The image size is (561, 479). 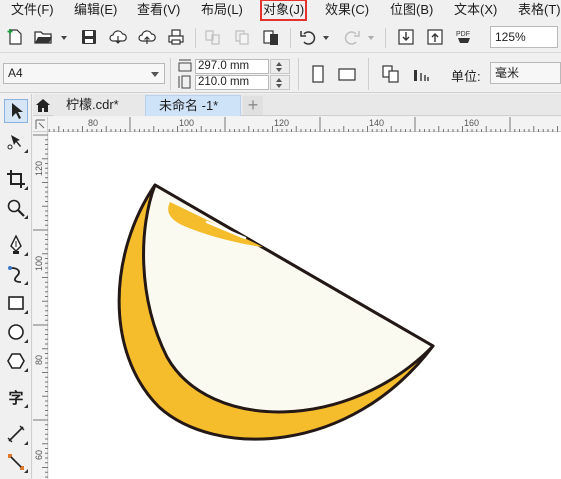 What do you see at coordinates (147, 37) in the screenshot?
I see `cloud-upload-icon` at bounding box center [147, 37].